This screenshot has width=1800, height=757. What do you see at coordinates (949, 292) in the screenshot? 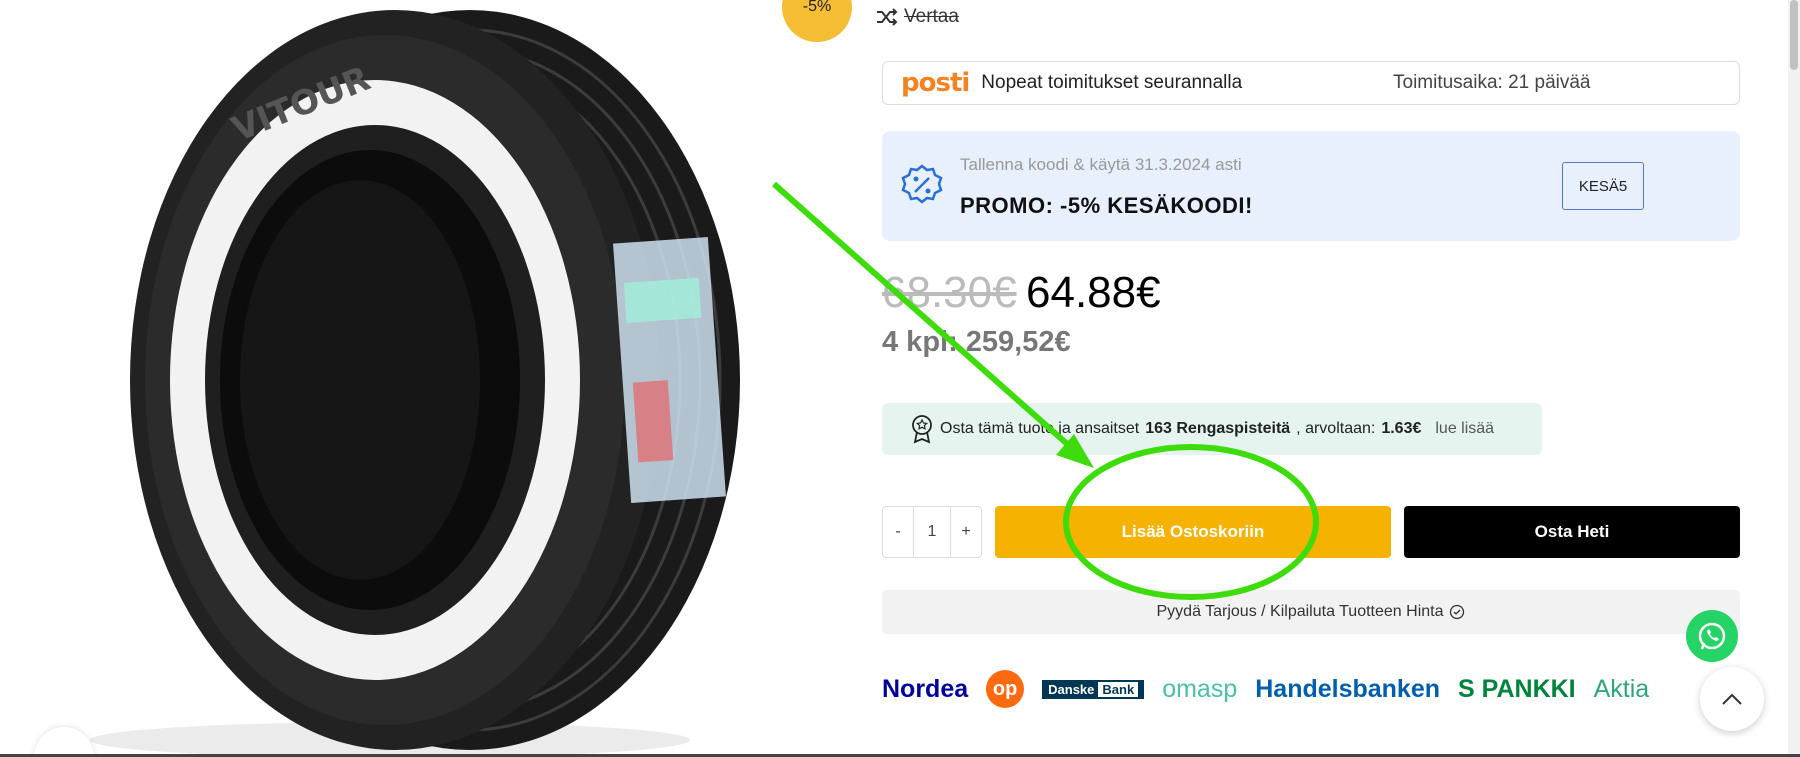
I see `old-price: 68.30€` at bounding box center [949, 292].